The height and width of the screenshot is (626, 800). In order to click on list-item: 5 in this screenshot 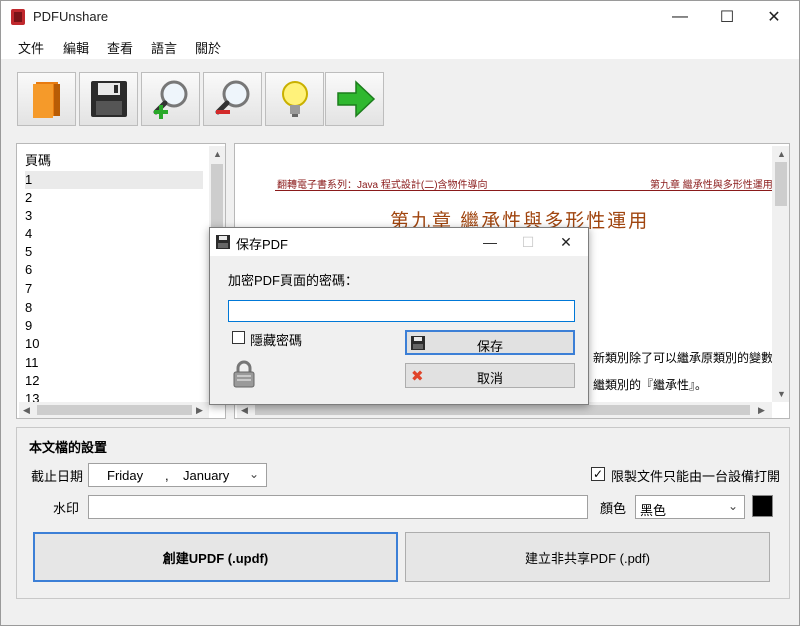, I will do `click(114, 252)`.